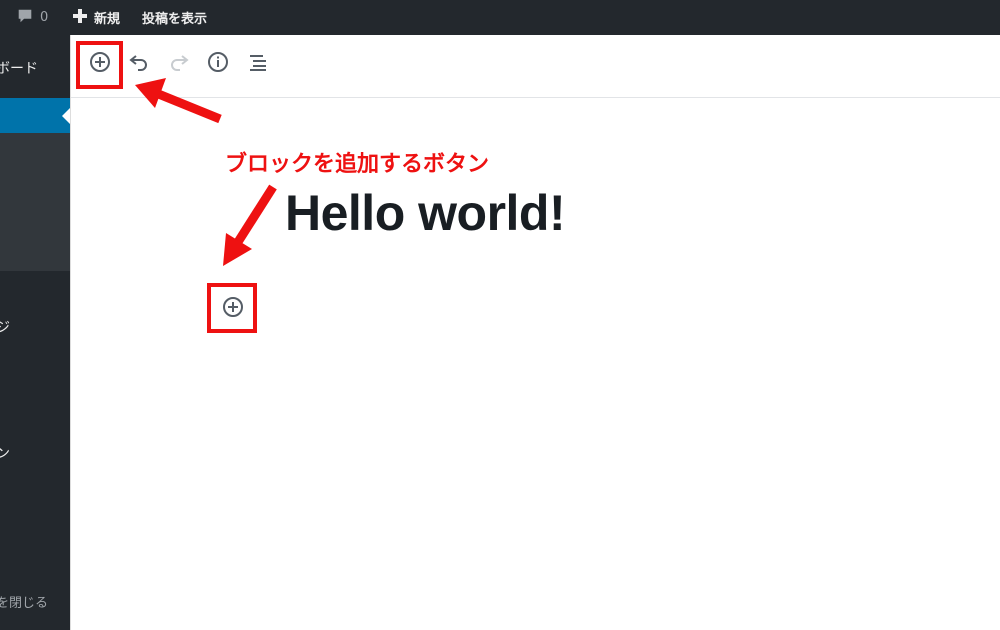 The height and width of the screenshot is (630, 1000). What do you see at coordinates (178, 101) in the screenshot?
I see `arrow-to-toolbar-add` at bounding box center [178, 101].